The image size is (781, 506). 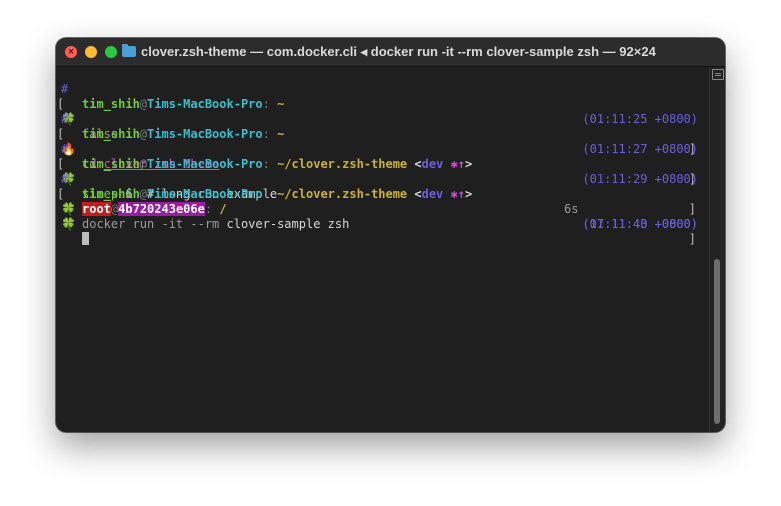 I want to click on scrollbar-thumb, so click(x=717, y=341).